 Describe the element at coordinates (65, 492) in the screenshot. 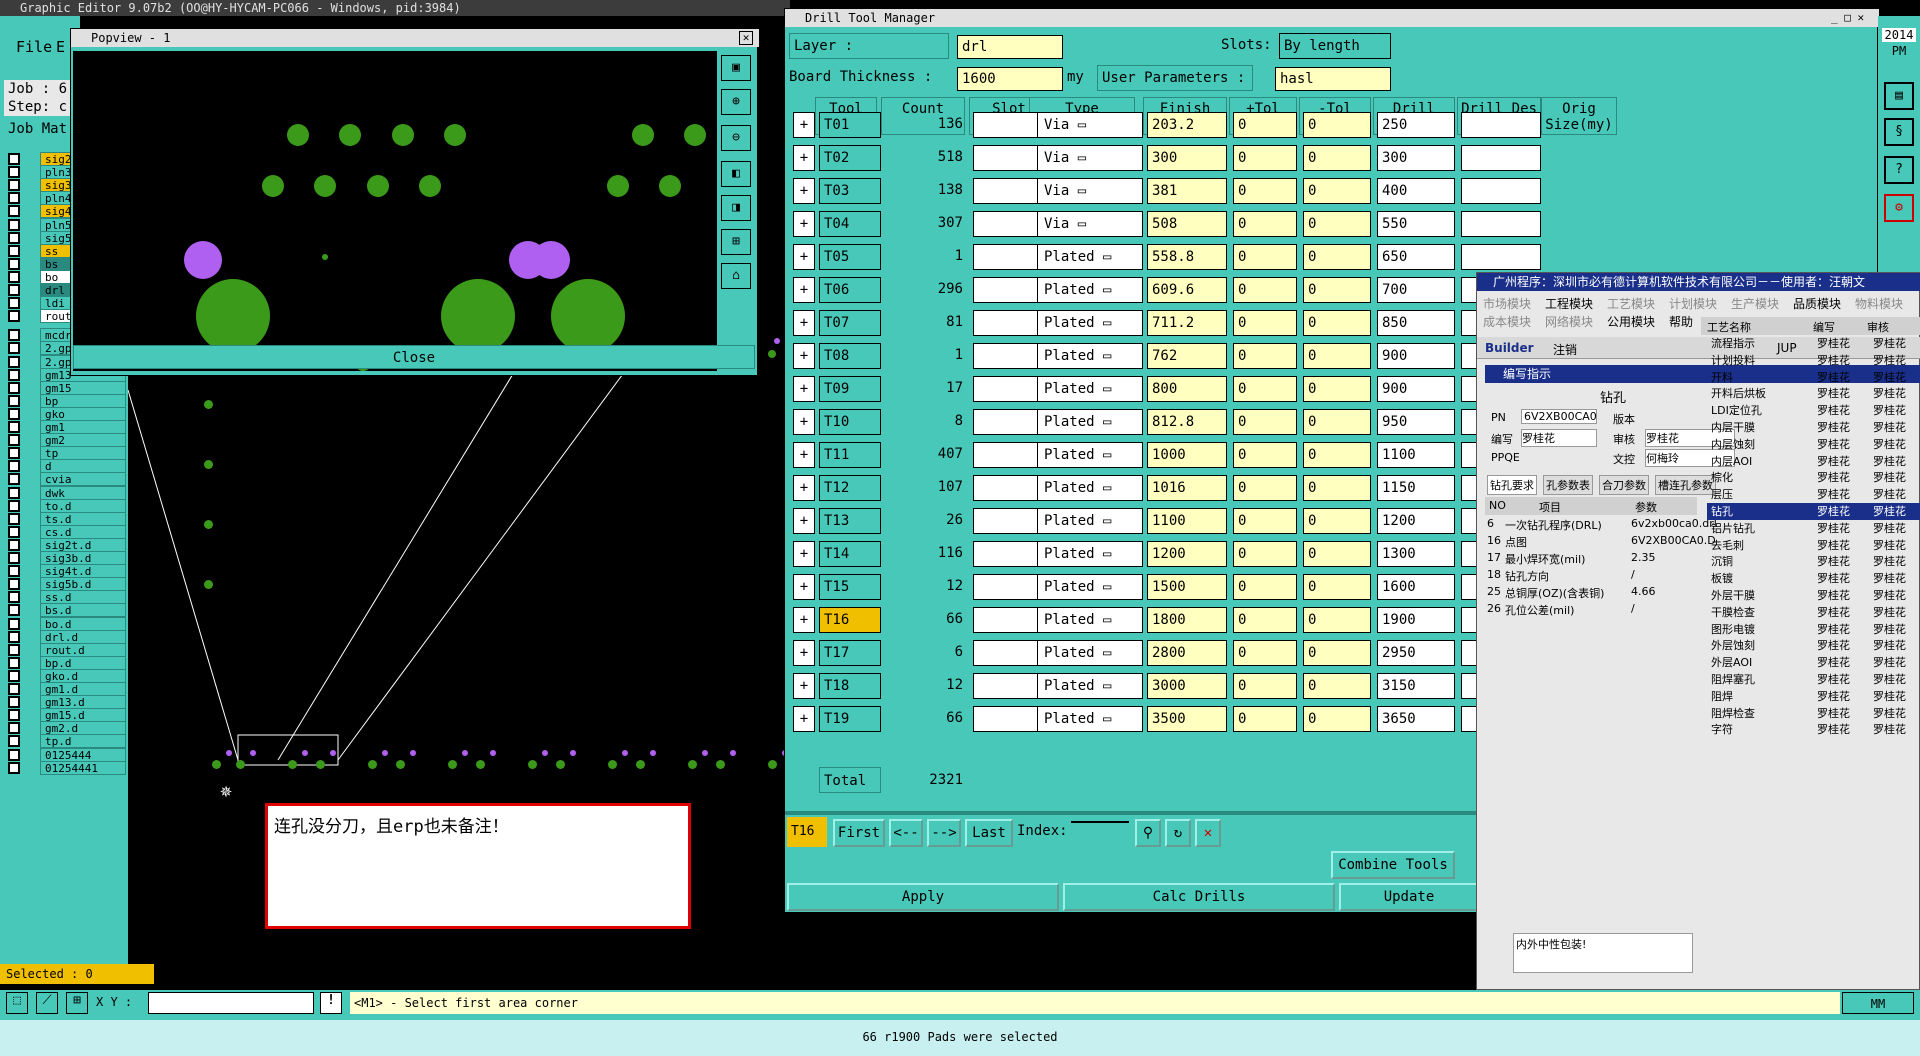

I see `layer-row: dwk` at that location.